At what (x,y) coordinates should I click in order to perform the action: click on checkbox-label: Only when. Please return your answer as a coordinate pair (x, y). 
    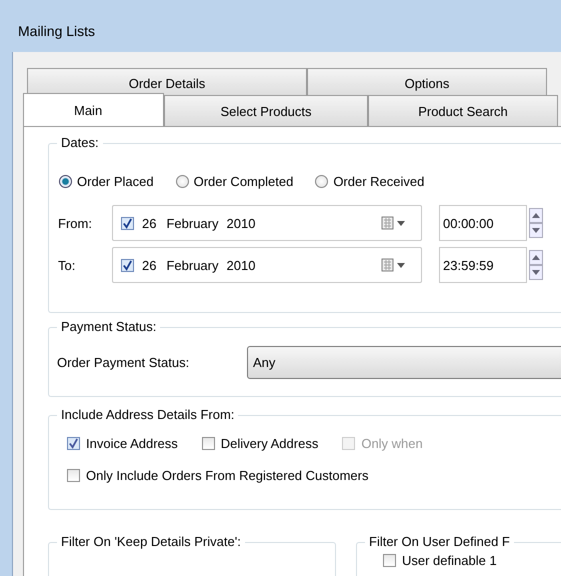
    Looking at the image, I should click on (392, 443).